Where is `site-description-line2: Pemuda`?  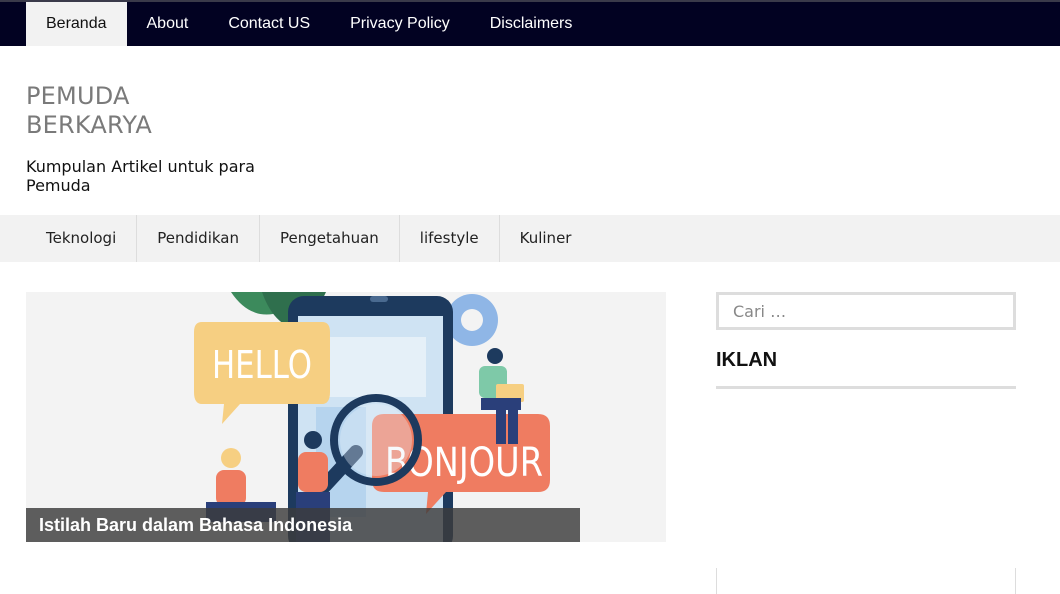
site-description-line2: Pemuda is located at coordinates (58, 185).